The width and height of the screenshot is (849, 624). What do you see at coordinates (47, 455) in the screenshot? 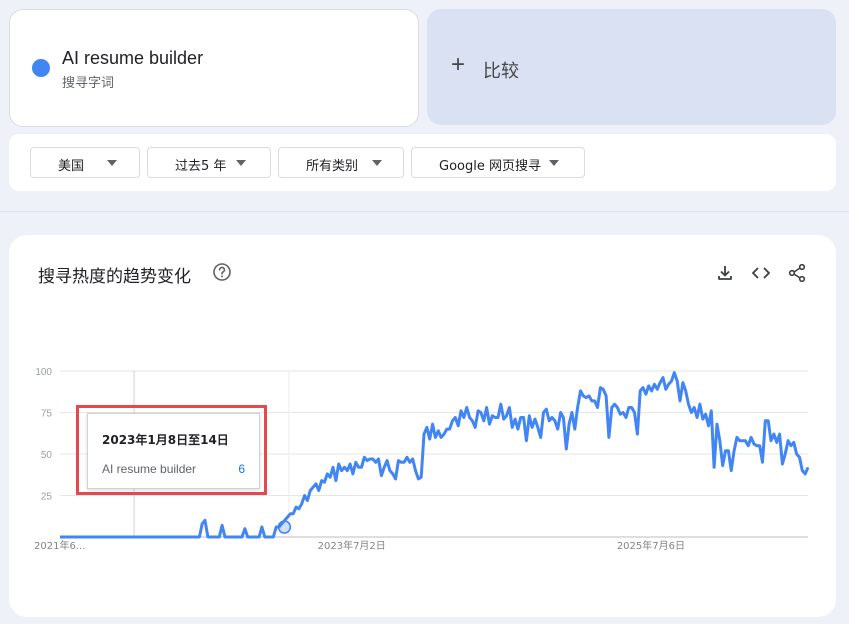
I see `y-tick-label: 50` at bounding box center [47, 455].